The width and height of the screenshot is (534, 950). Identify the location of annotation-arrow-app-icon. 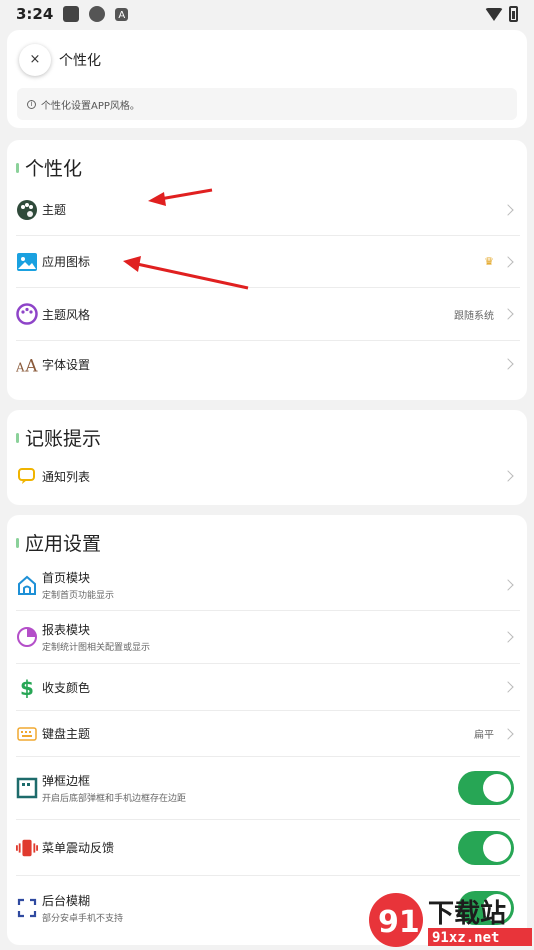
(186, 273).